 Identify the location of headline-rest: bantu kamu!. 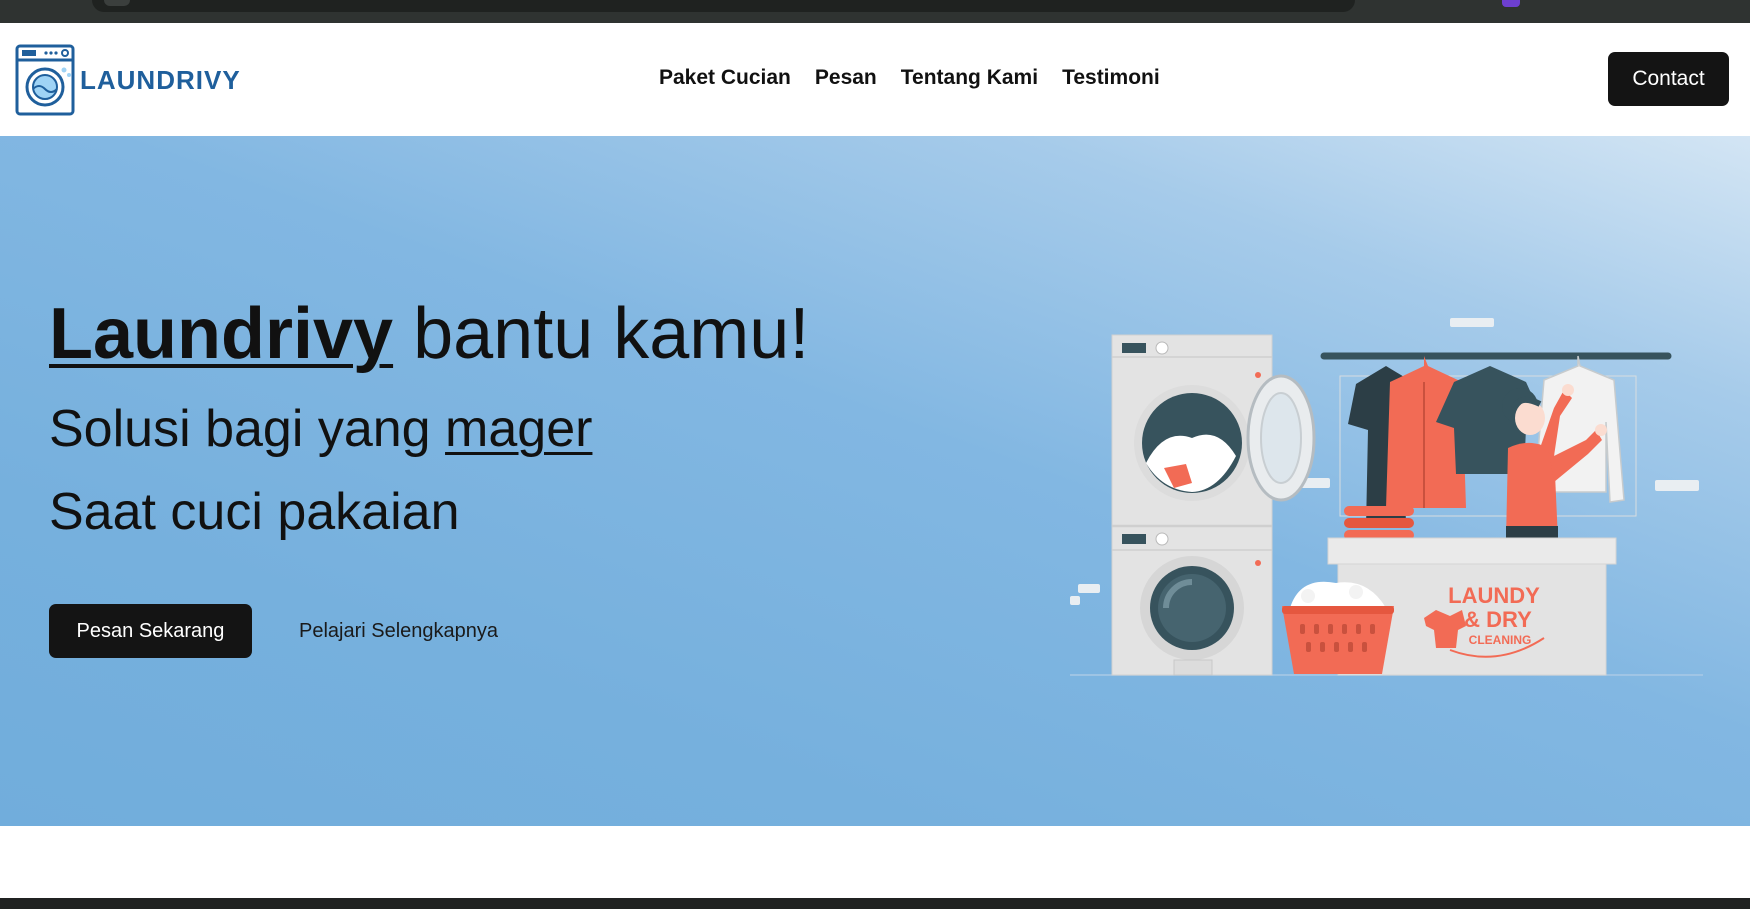
(601, 334).